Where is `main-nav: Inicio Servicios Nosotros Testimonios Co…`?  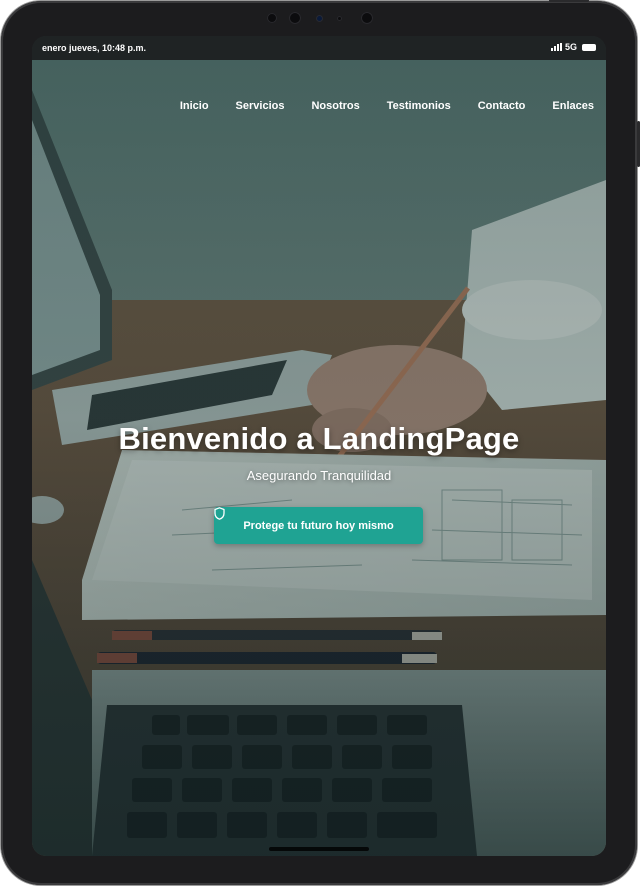 main-nav: Inicio Servicios Nosotros Testimonios Co… is located at coordinates (385, 106).